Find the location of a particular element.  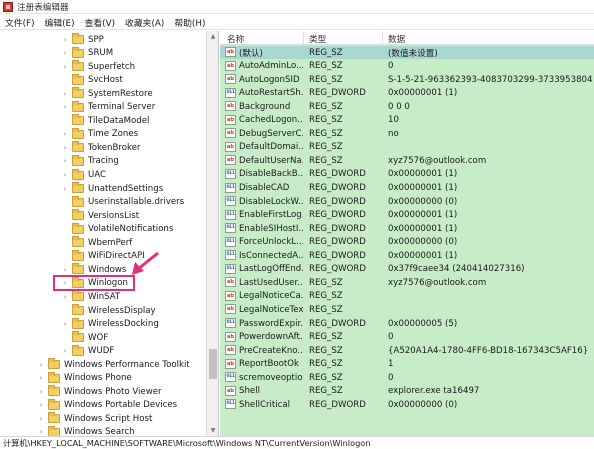

value-row: ab AutoAdminLo... REG_SZ 0 is located at coordinates (407, 66).